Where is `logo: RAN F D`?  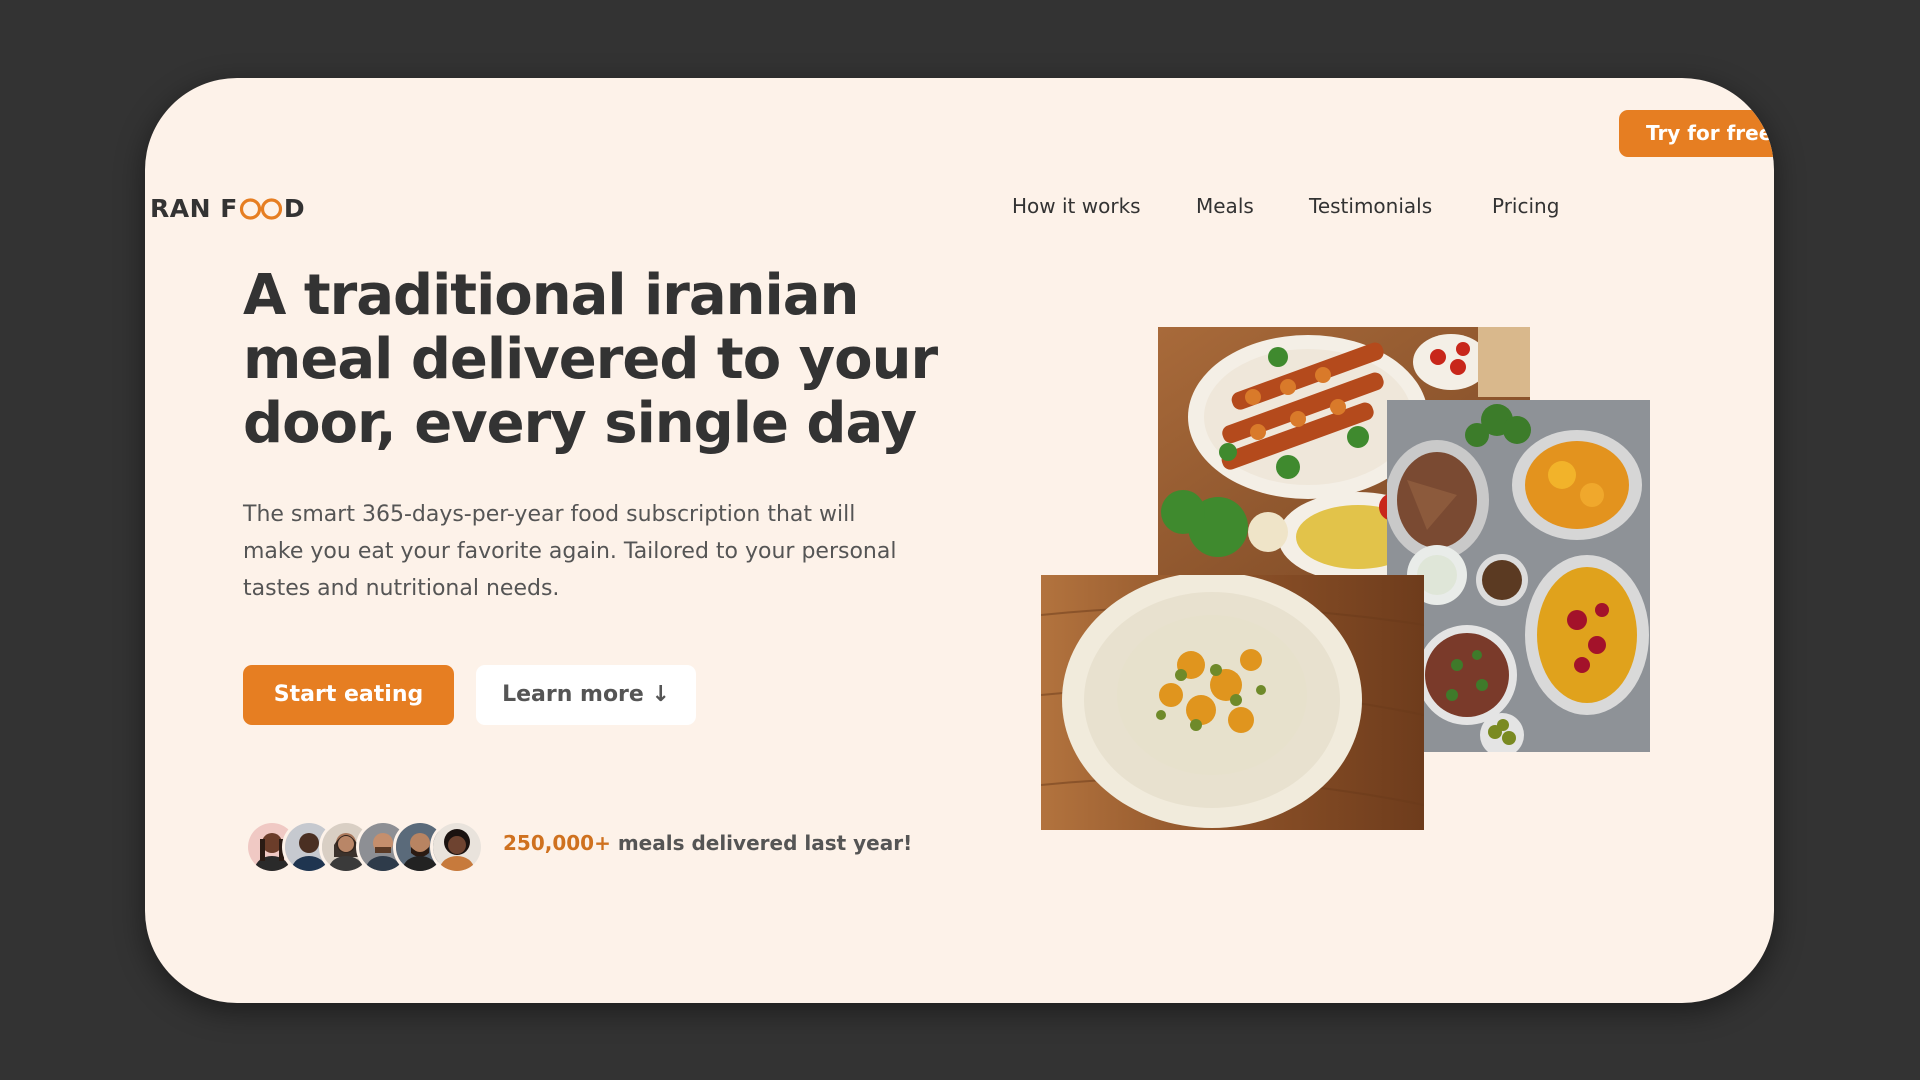 logo: RAN F D is located at coordinates (227, 208).